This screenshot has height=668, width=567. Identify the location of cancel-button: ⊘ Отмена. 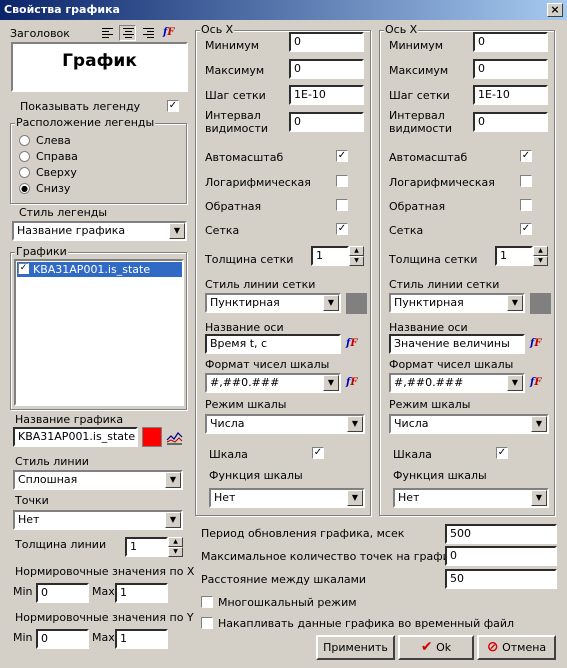
(516, 647).